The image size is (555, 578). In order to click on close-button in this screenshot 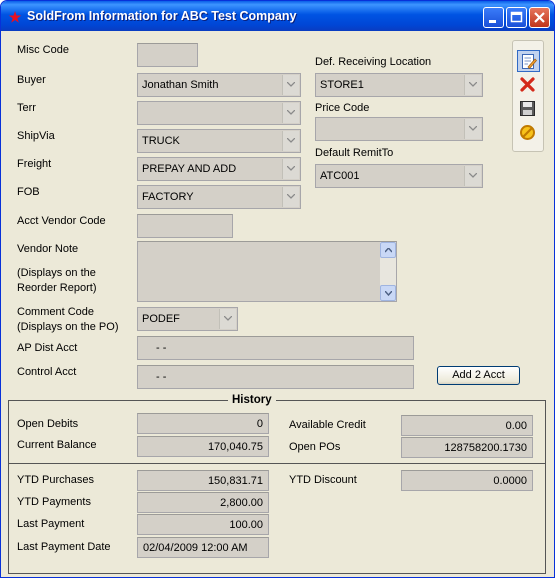, I will do `click(539, 17)`.